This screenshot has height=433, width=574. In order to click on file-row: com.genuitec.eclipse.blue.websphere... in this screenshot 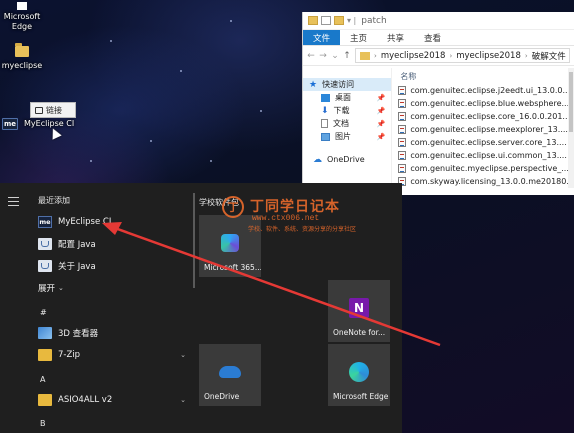, I will do `click(486, 103)`.